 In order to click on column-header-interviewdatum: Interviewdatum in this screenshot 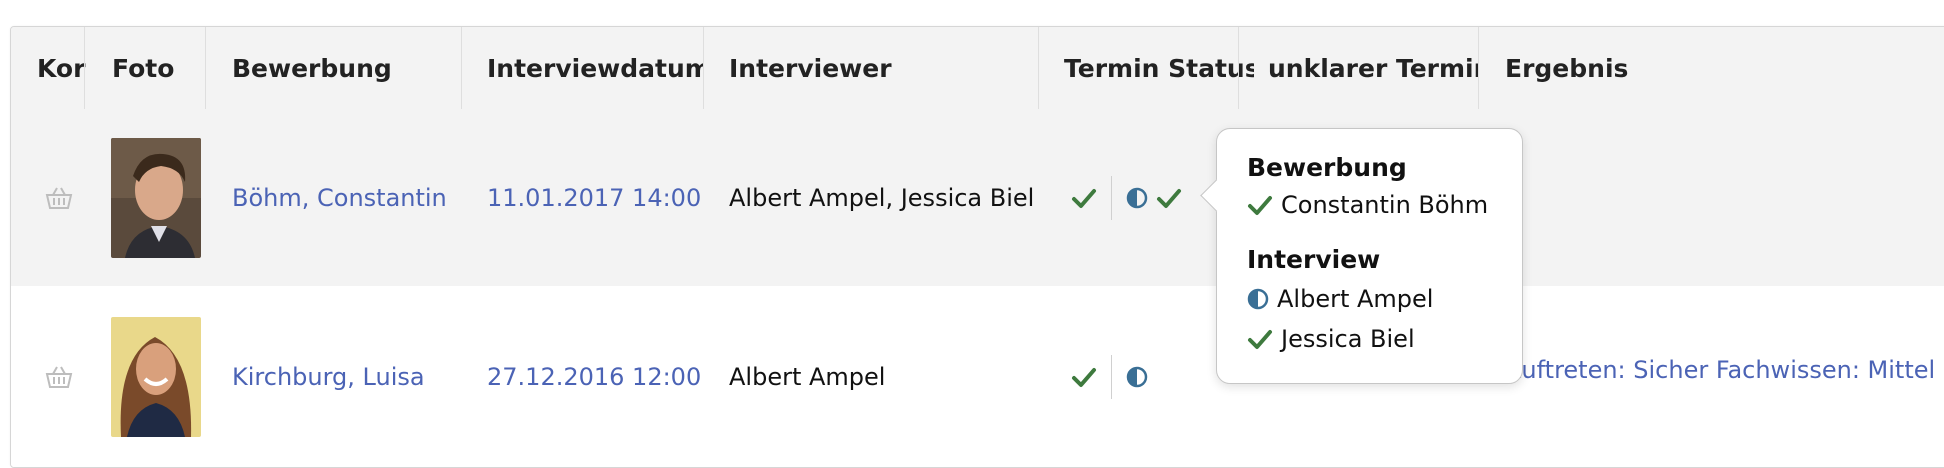, I will do `click(595, 68)`.